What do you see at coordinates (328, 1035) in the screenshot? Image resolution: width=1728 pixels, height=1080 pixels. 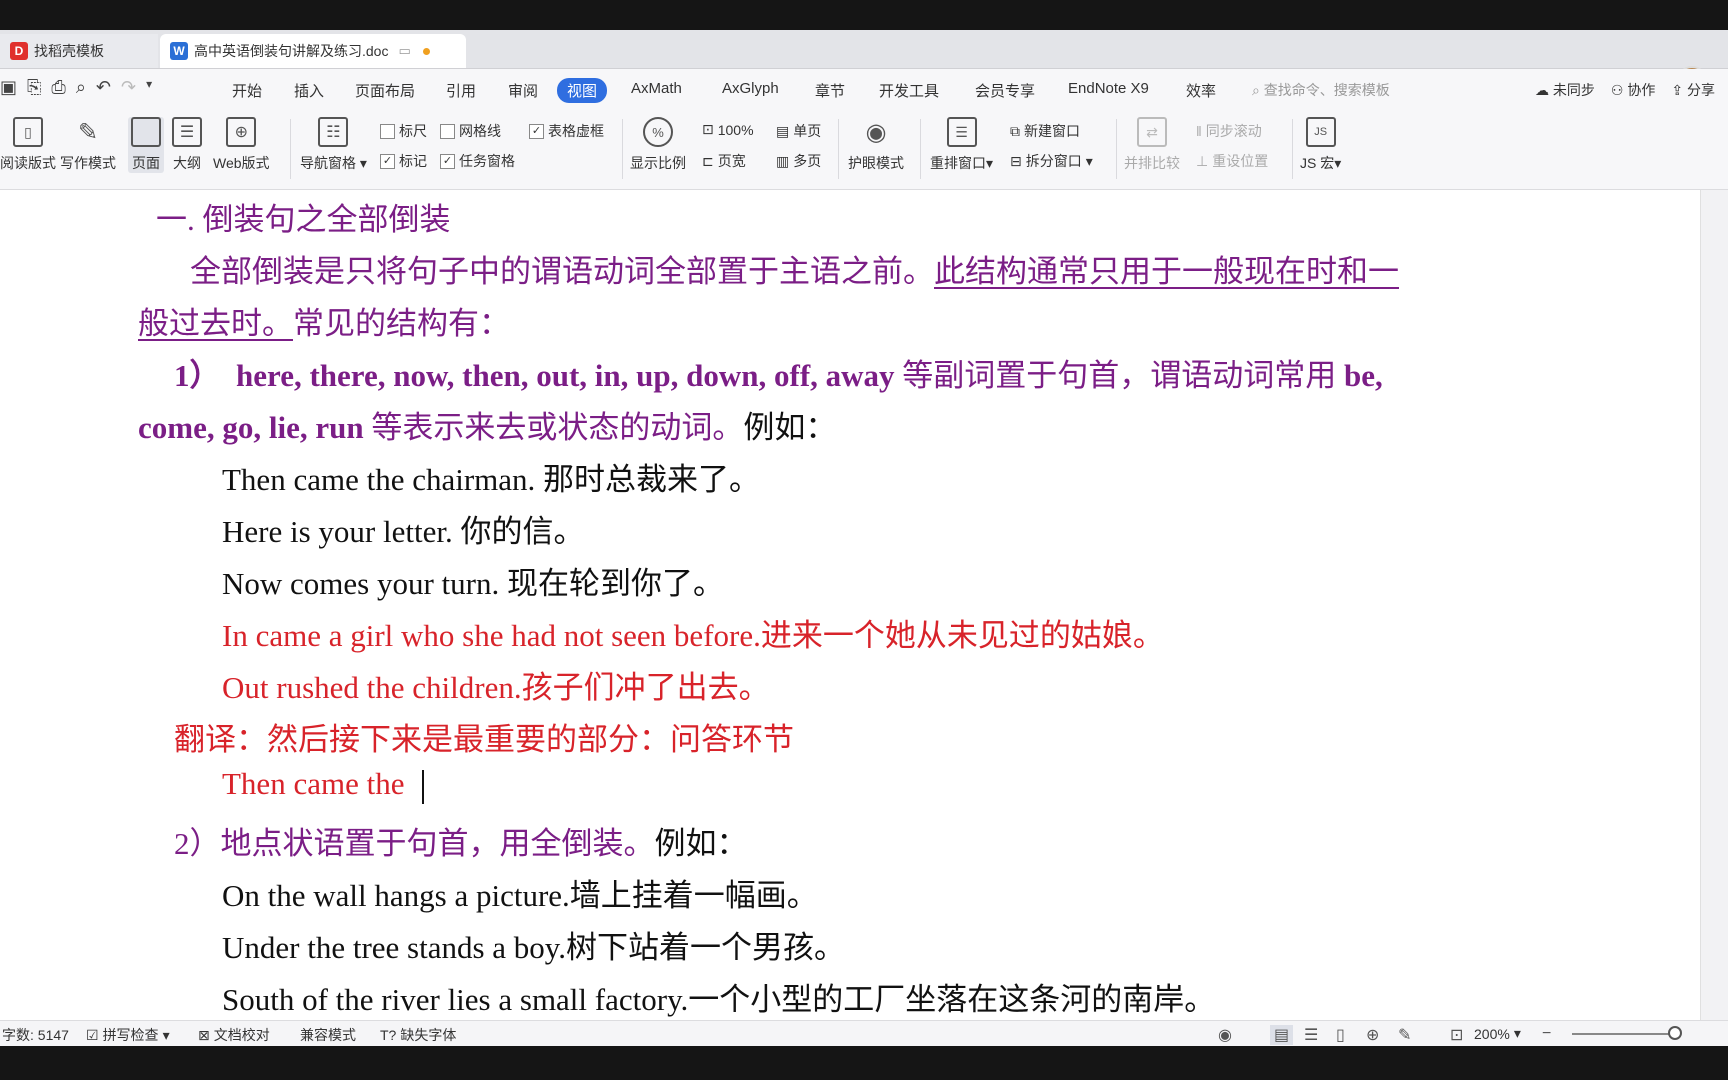 I see `compat-mode-label: 兼容模式` at bounding box center [328, 1035].